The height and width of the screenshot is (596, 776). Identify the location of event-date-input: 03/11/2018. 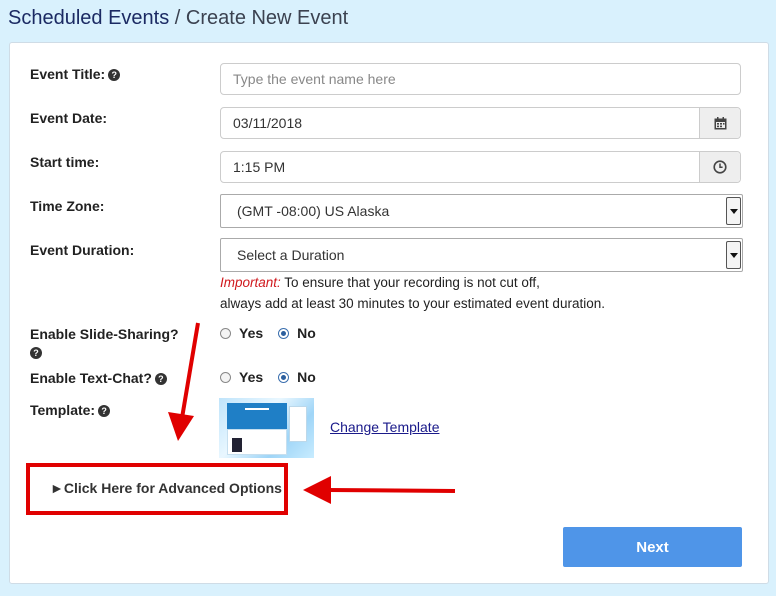
(480, 123).